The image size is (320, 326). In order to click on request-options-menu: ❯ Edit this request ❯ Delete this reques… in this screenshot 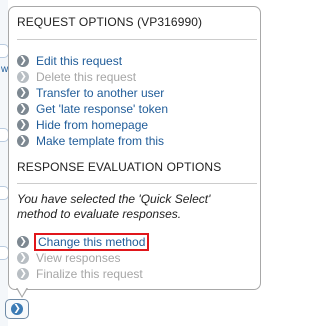, I will do `click(92, 101)`.